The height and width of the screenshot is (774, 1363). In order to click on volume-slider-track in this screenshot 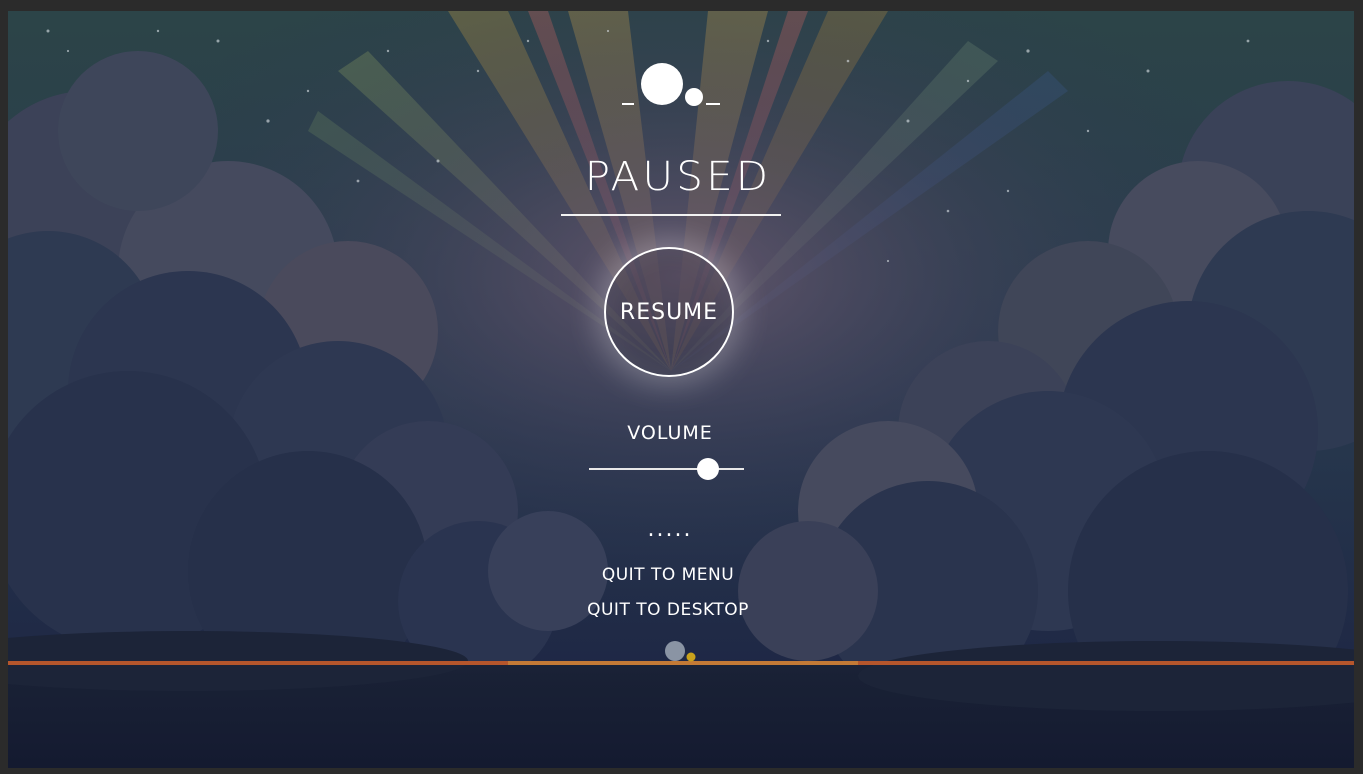, I will do `click(666, 469)`.